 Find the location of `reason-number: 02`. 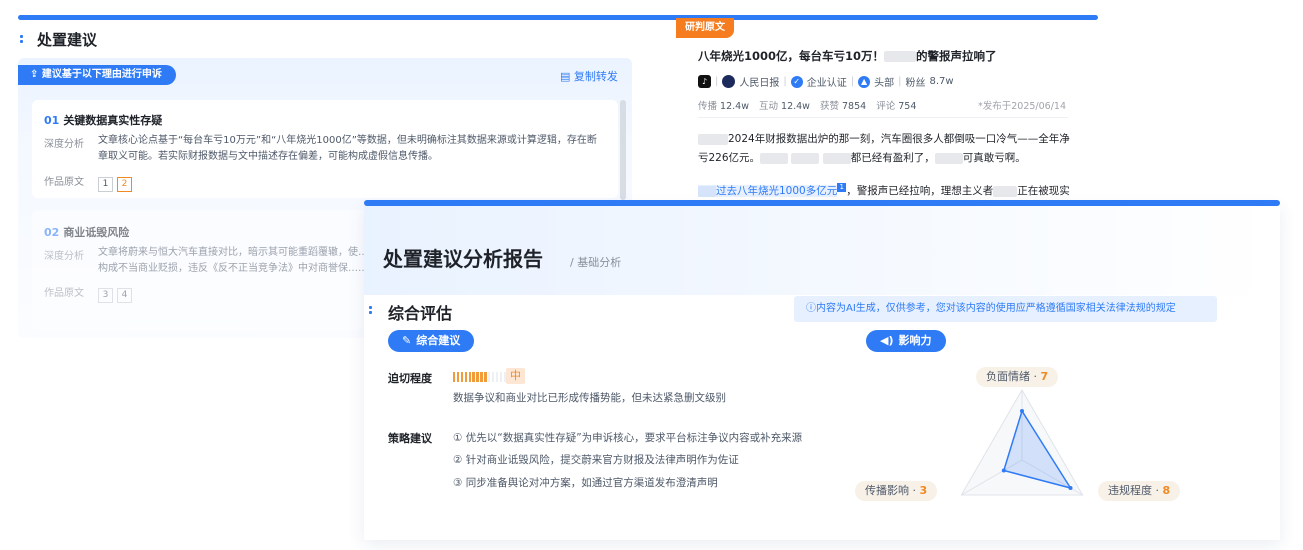

reason-number: 02 is located at coordinates (52, 232).